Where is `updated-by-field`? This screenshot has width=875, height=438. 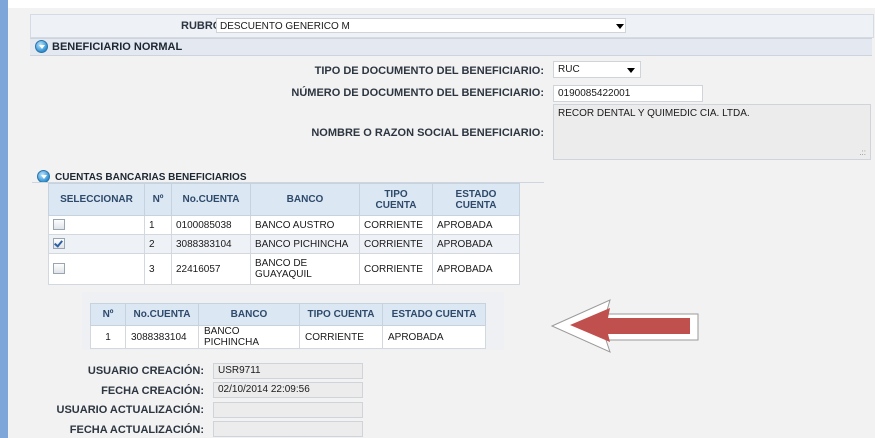 updated-by-field is located at coordinates (288, 410).